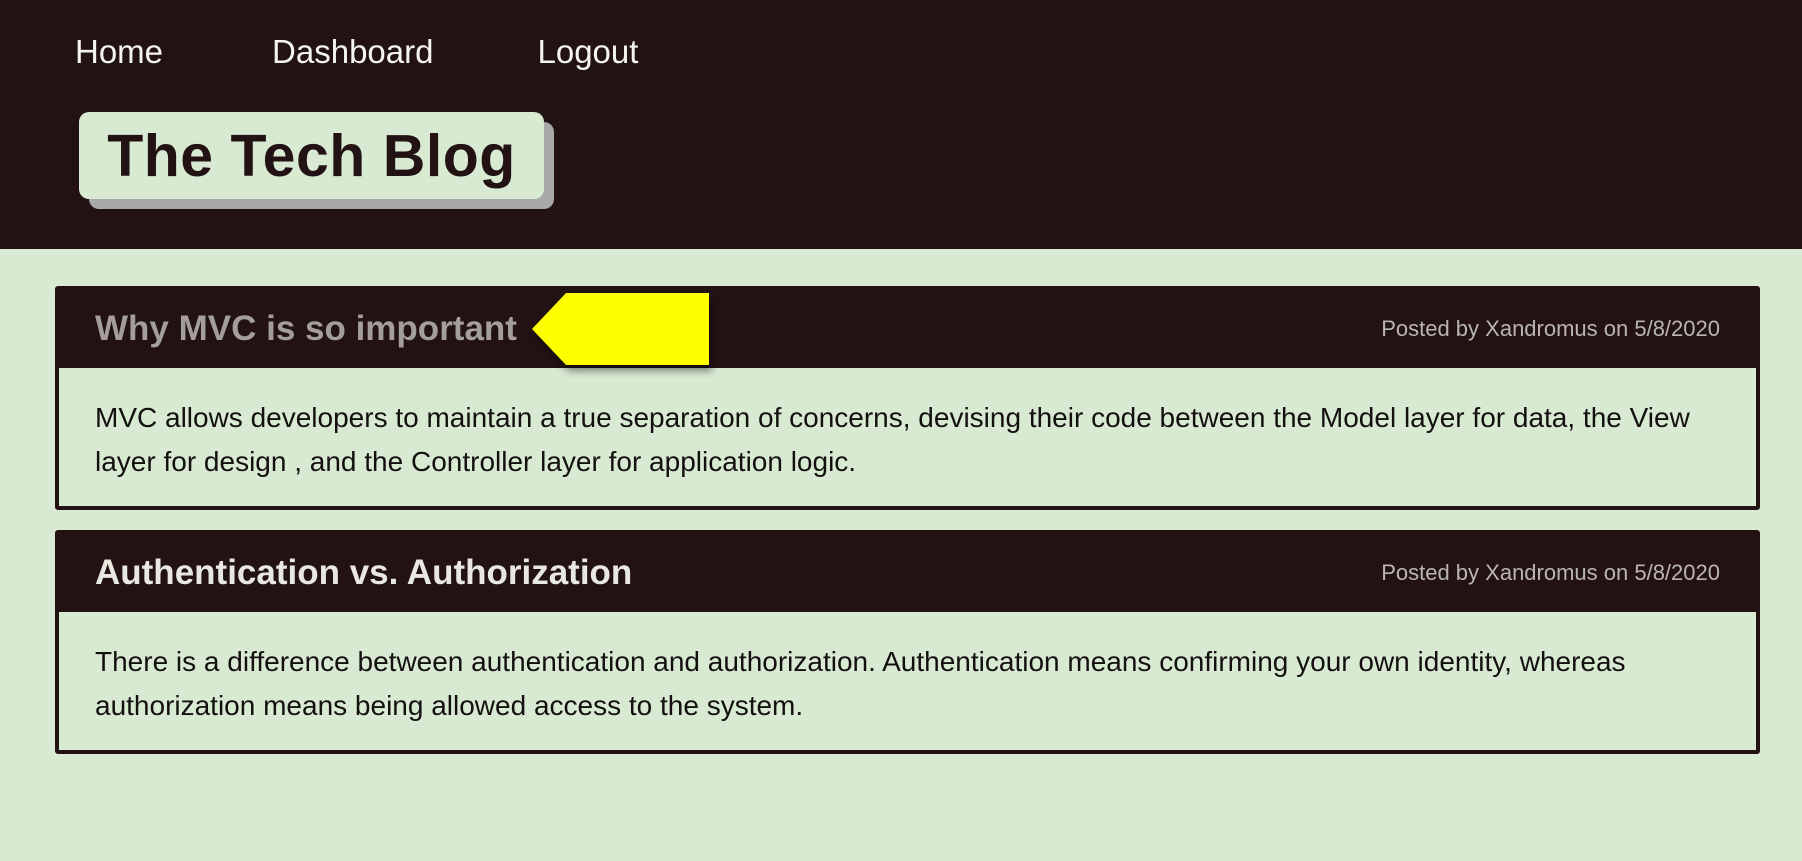 The width and height of the screenshot is (1802, 861). I want to click on main-nav: Home Dashboard Logout, so click(356, 52).